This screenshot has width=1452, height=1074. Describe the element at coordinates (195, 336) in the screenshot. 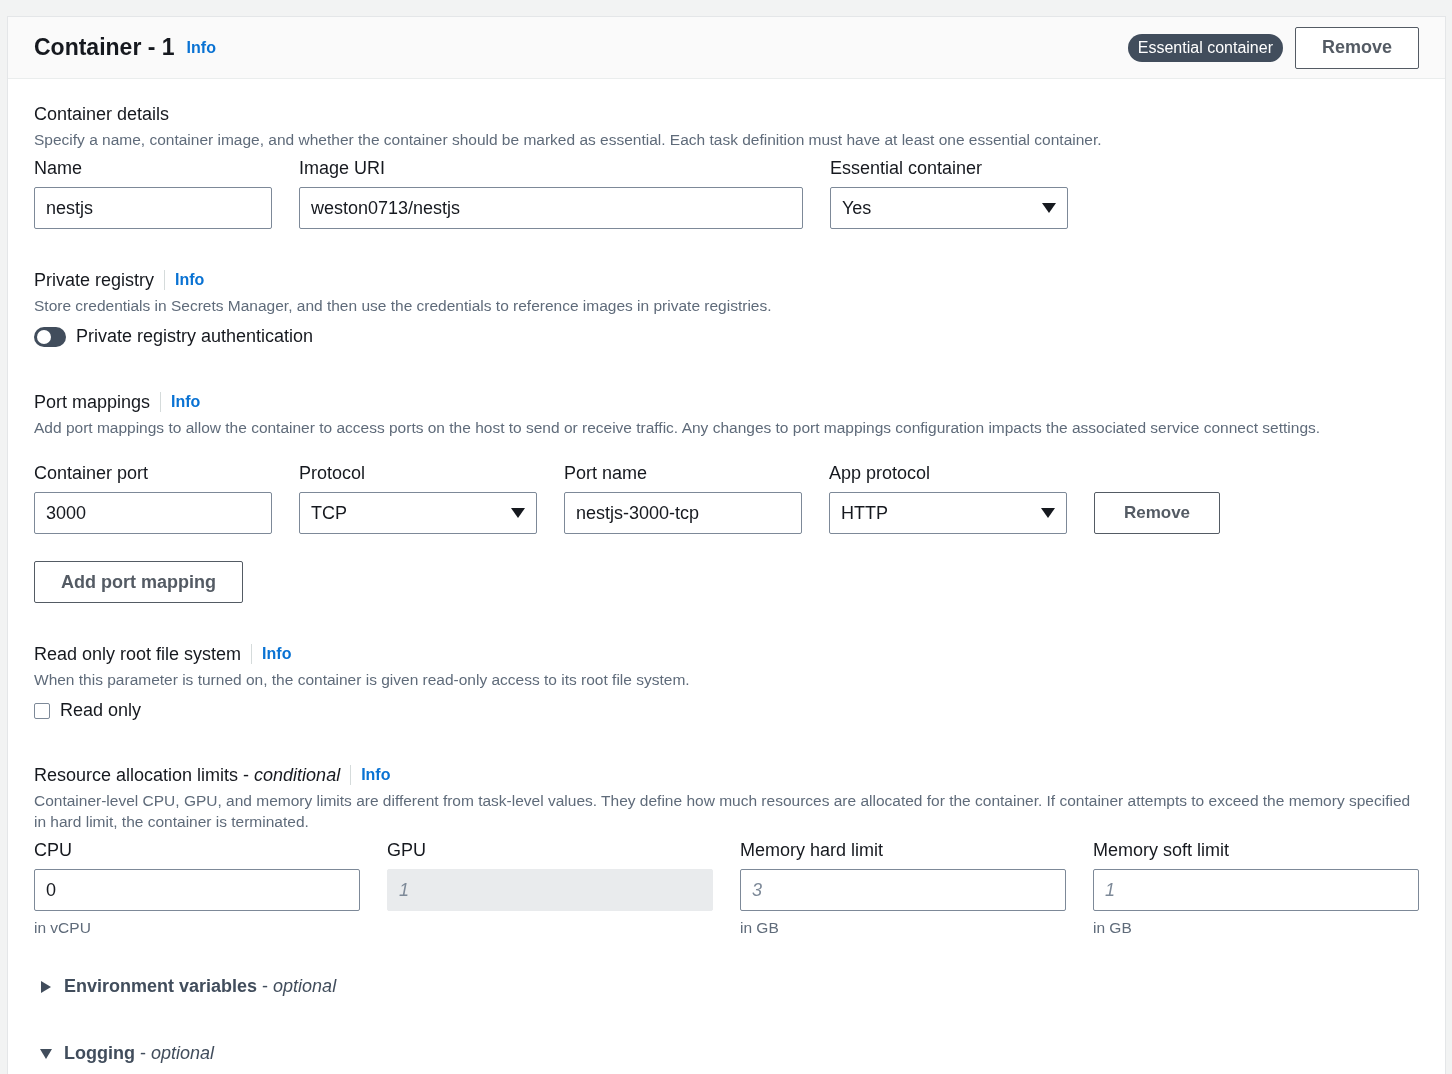

I see `toggle-label: Private registry authentication` at that location.